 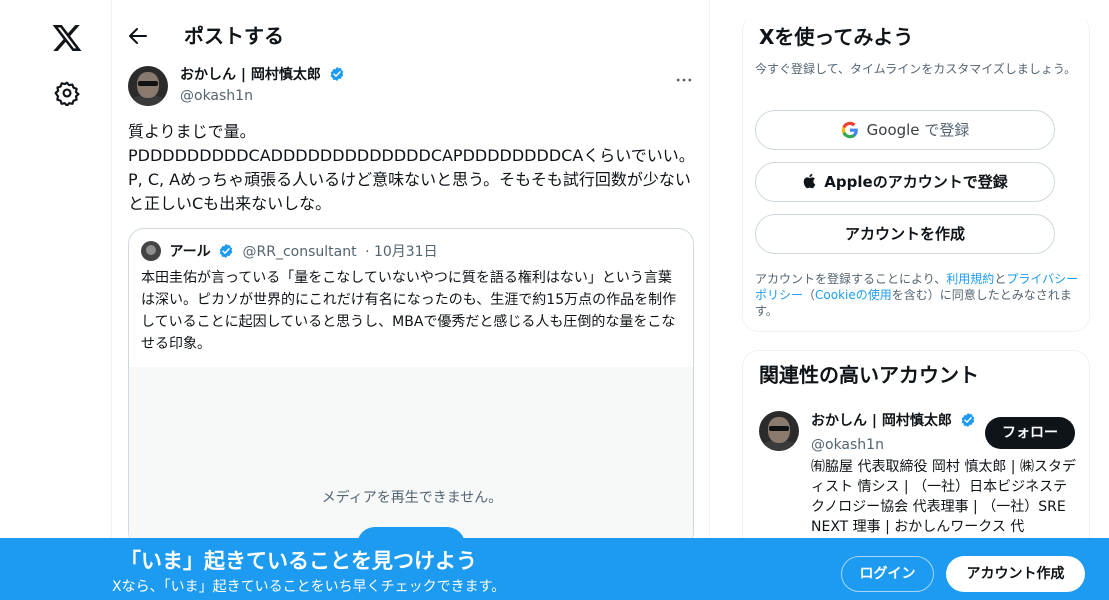 What do you see at coordinates (67, 93) in the screenshot?
I see `gear-icon` at bounding box center [67, 93].